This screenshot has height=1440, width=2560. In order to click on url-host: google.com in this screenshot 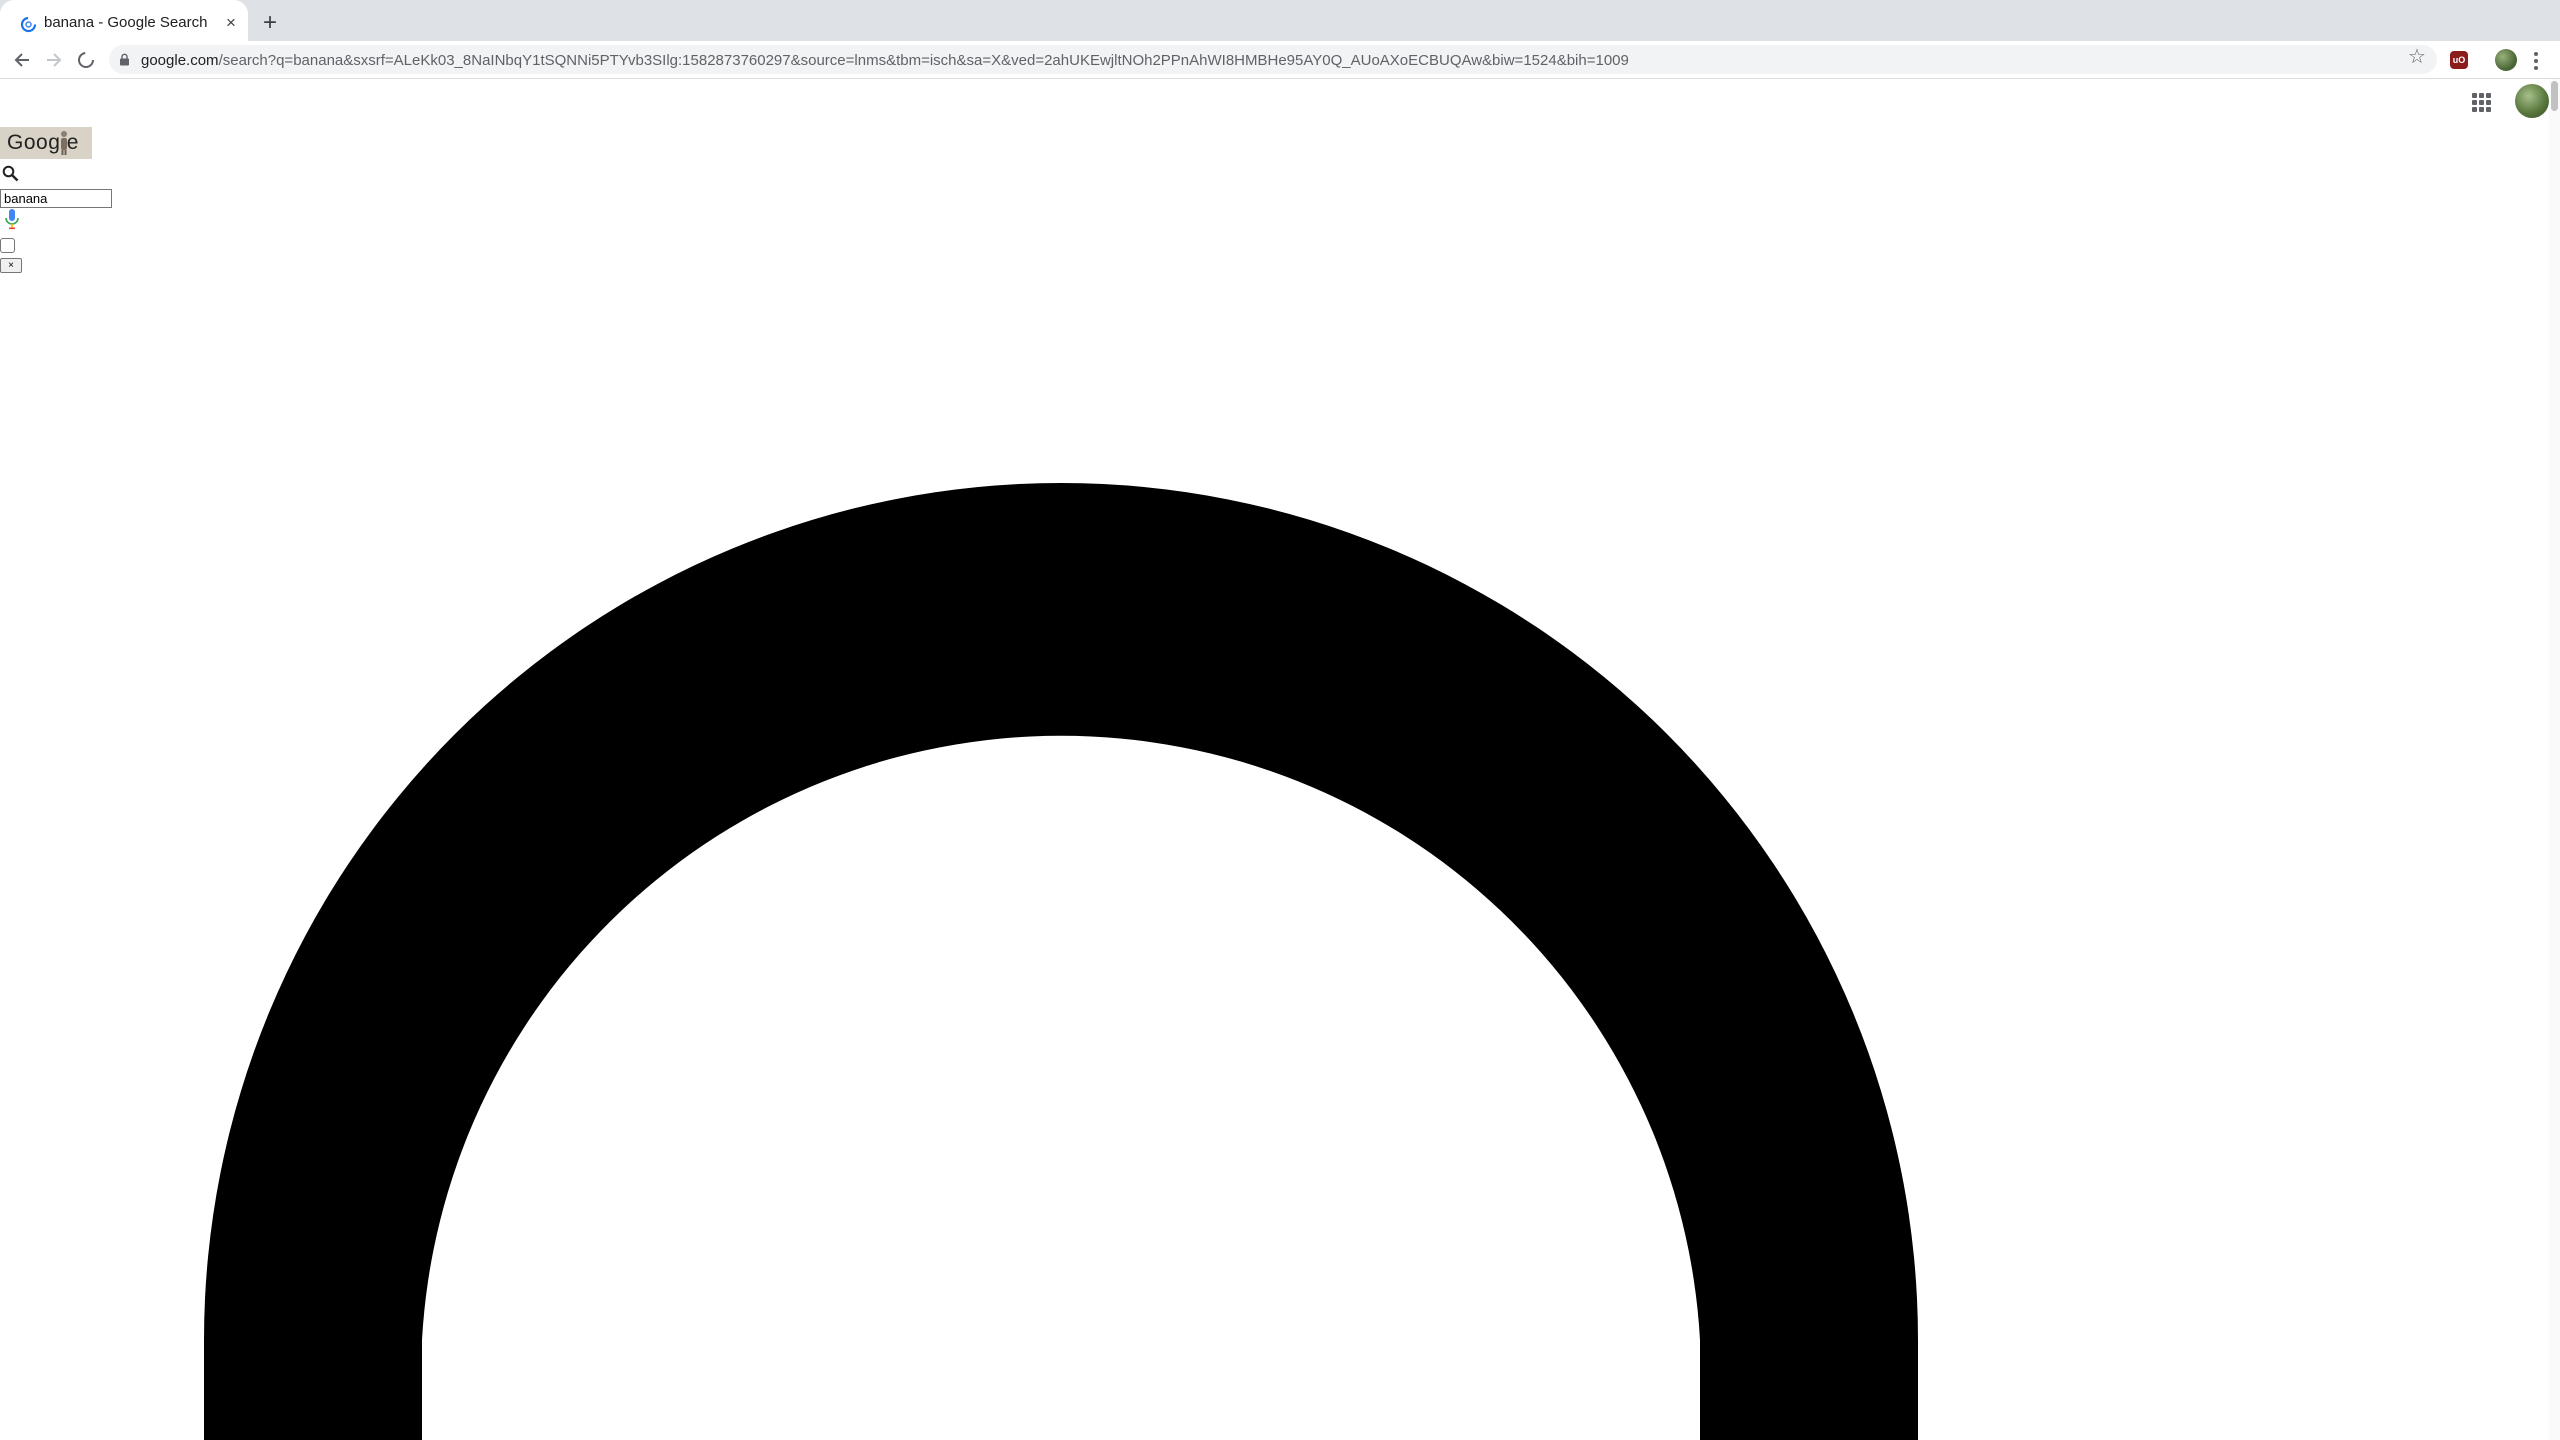, I will do `click(180, 60)`.